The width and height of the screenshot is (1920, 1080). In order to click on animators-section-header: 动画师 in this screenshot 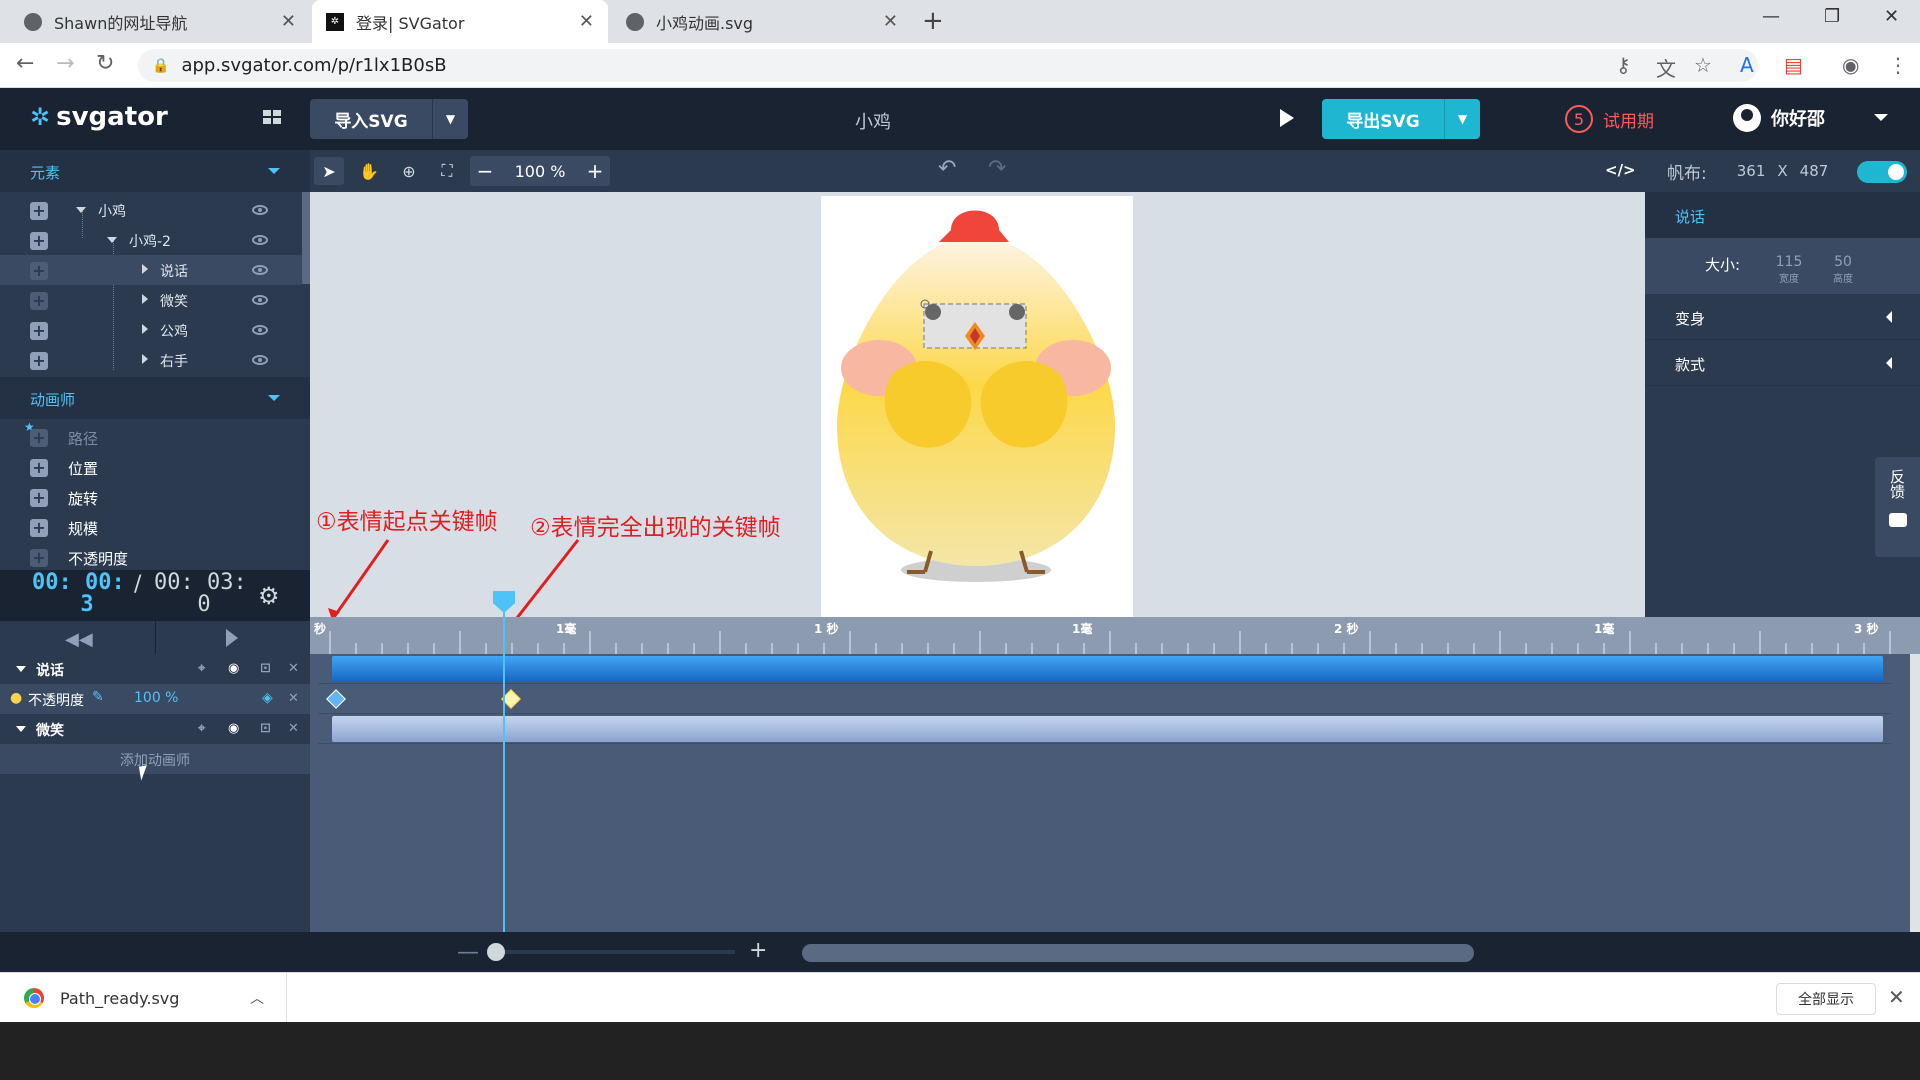, I will do `click(155, 398)`.